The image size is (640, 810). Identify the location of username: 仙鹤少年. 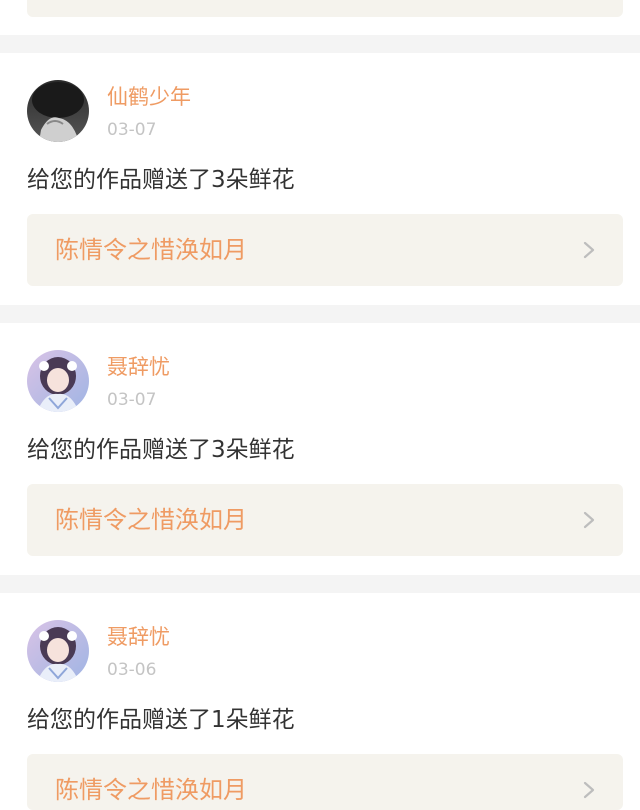
(149, 97).